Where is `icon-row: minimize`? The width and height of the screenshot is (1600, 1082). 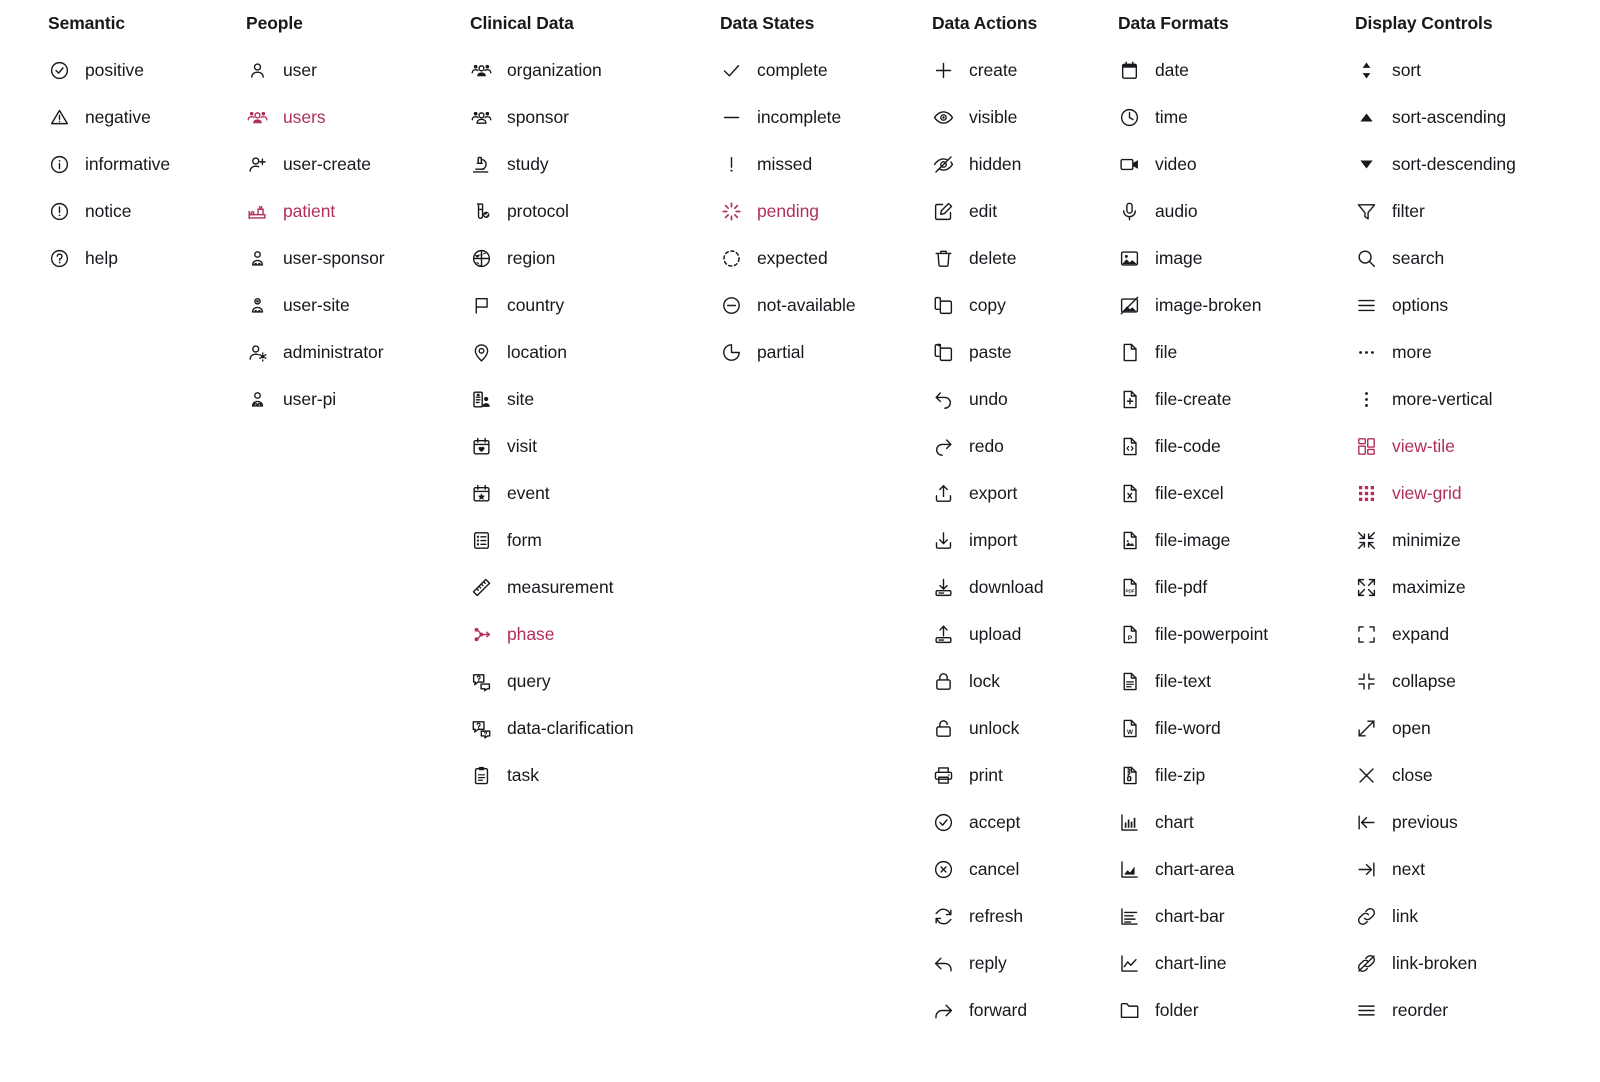
icon-row: minimize is located at coordinates (1475, 540).